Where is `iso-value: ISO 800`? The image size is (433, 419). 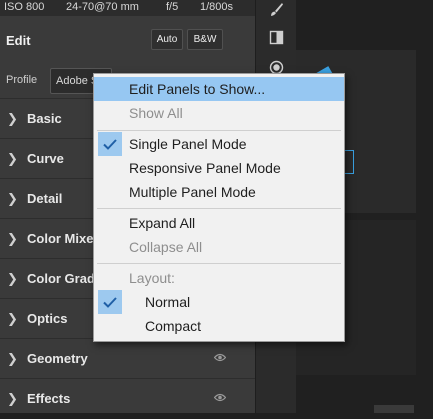 iso-value: ISO 800 is located at coordinates (24, 7).